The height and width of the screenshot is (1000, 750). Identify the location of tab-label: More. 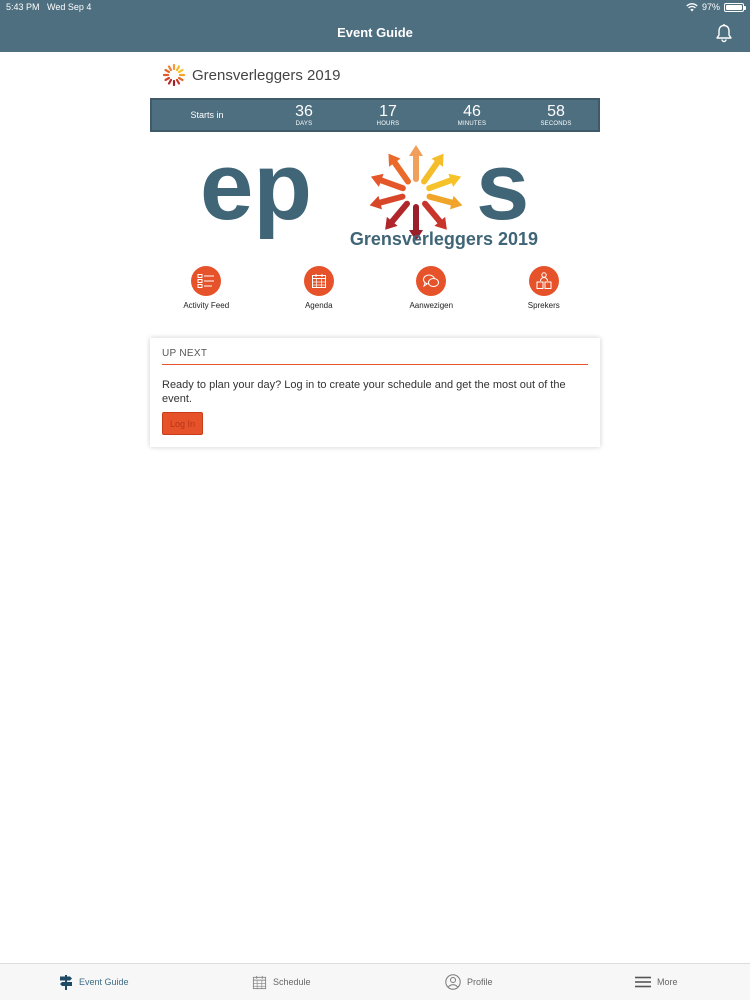
(667, 982).